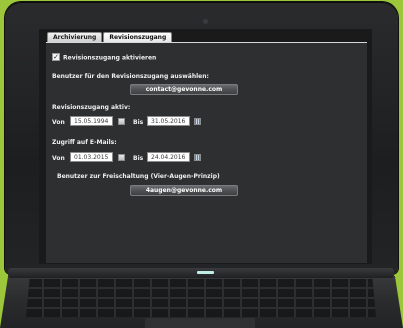  I want to click on keyboard-rows, so click(201, 298).